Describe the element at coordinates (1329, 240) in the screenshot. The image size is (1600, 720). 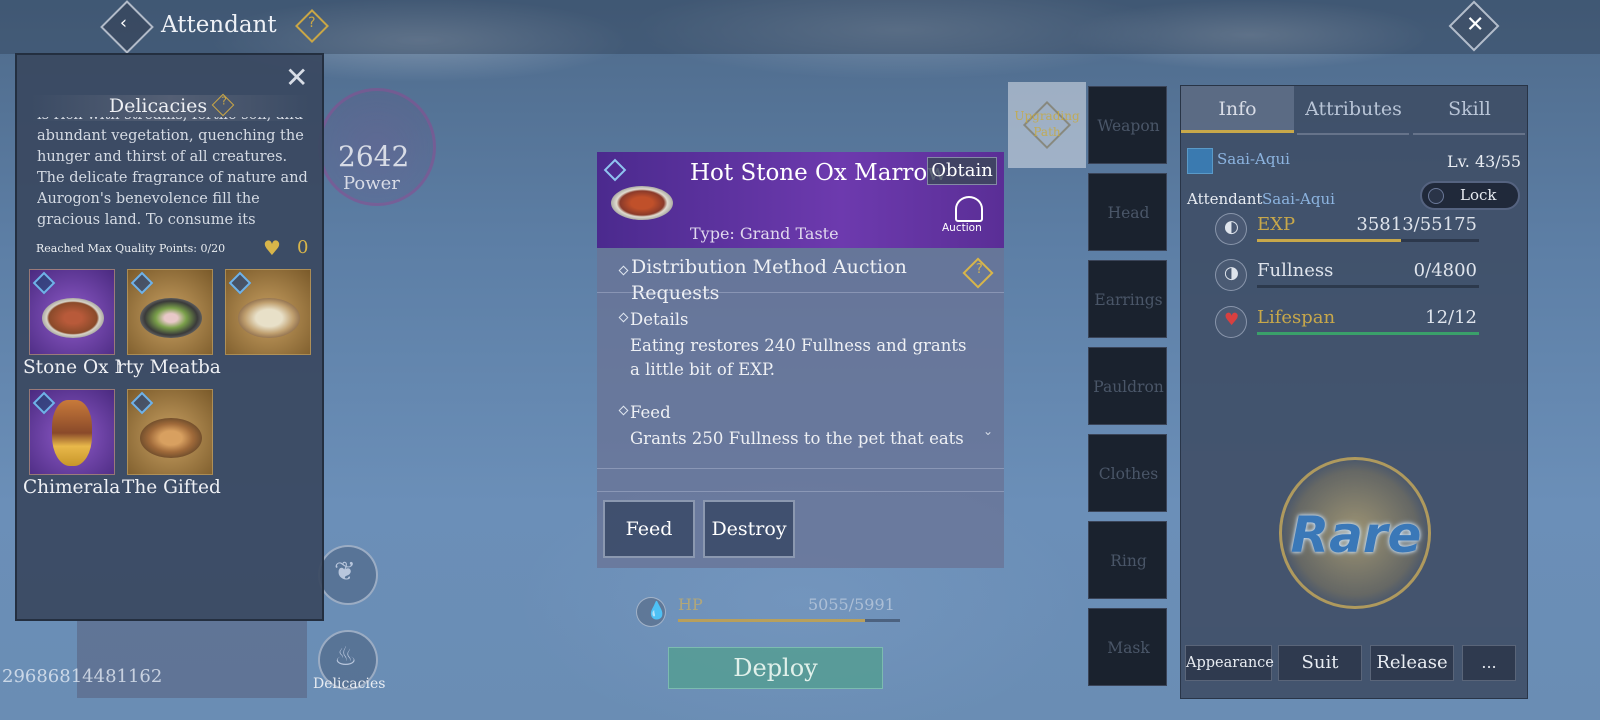
I see `exp-bar-fill` at that location.